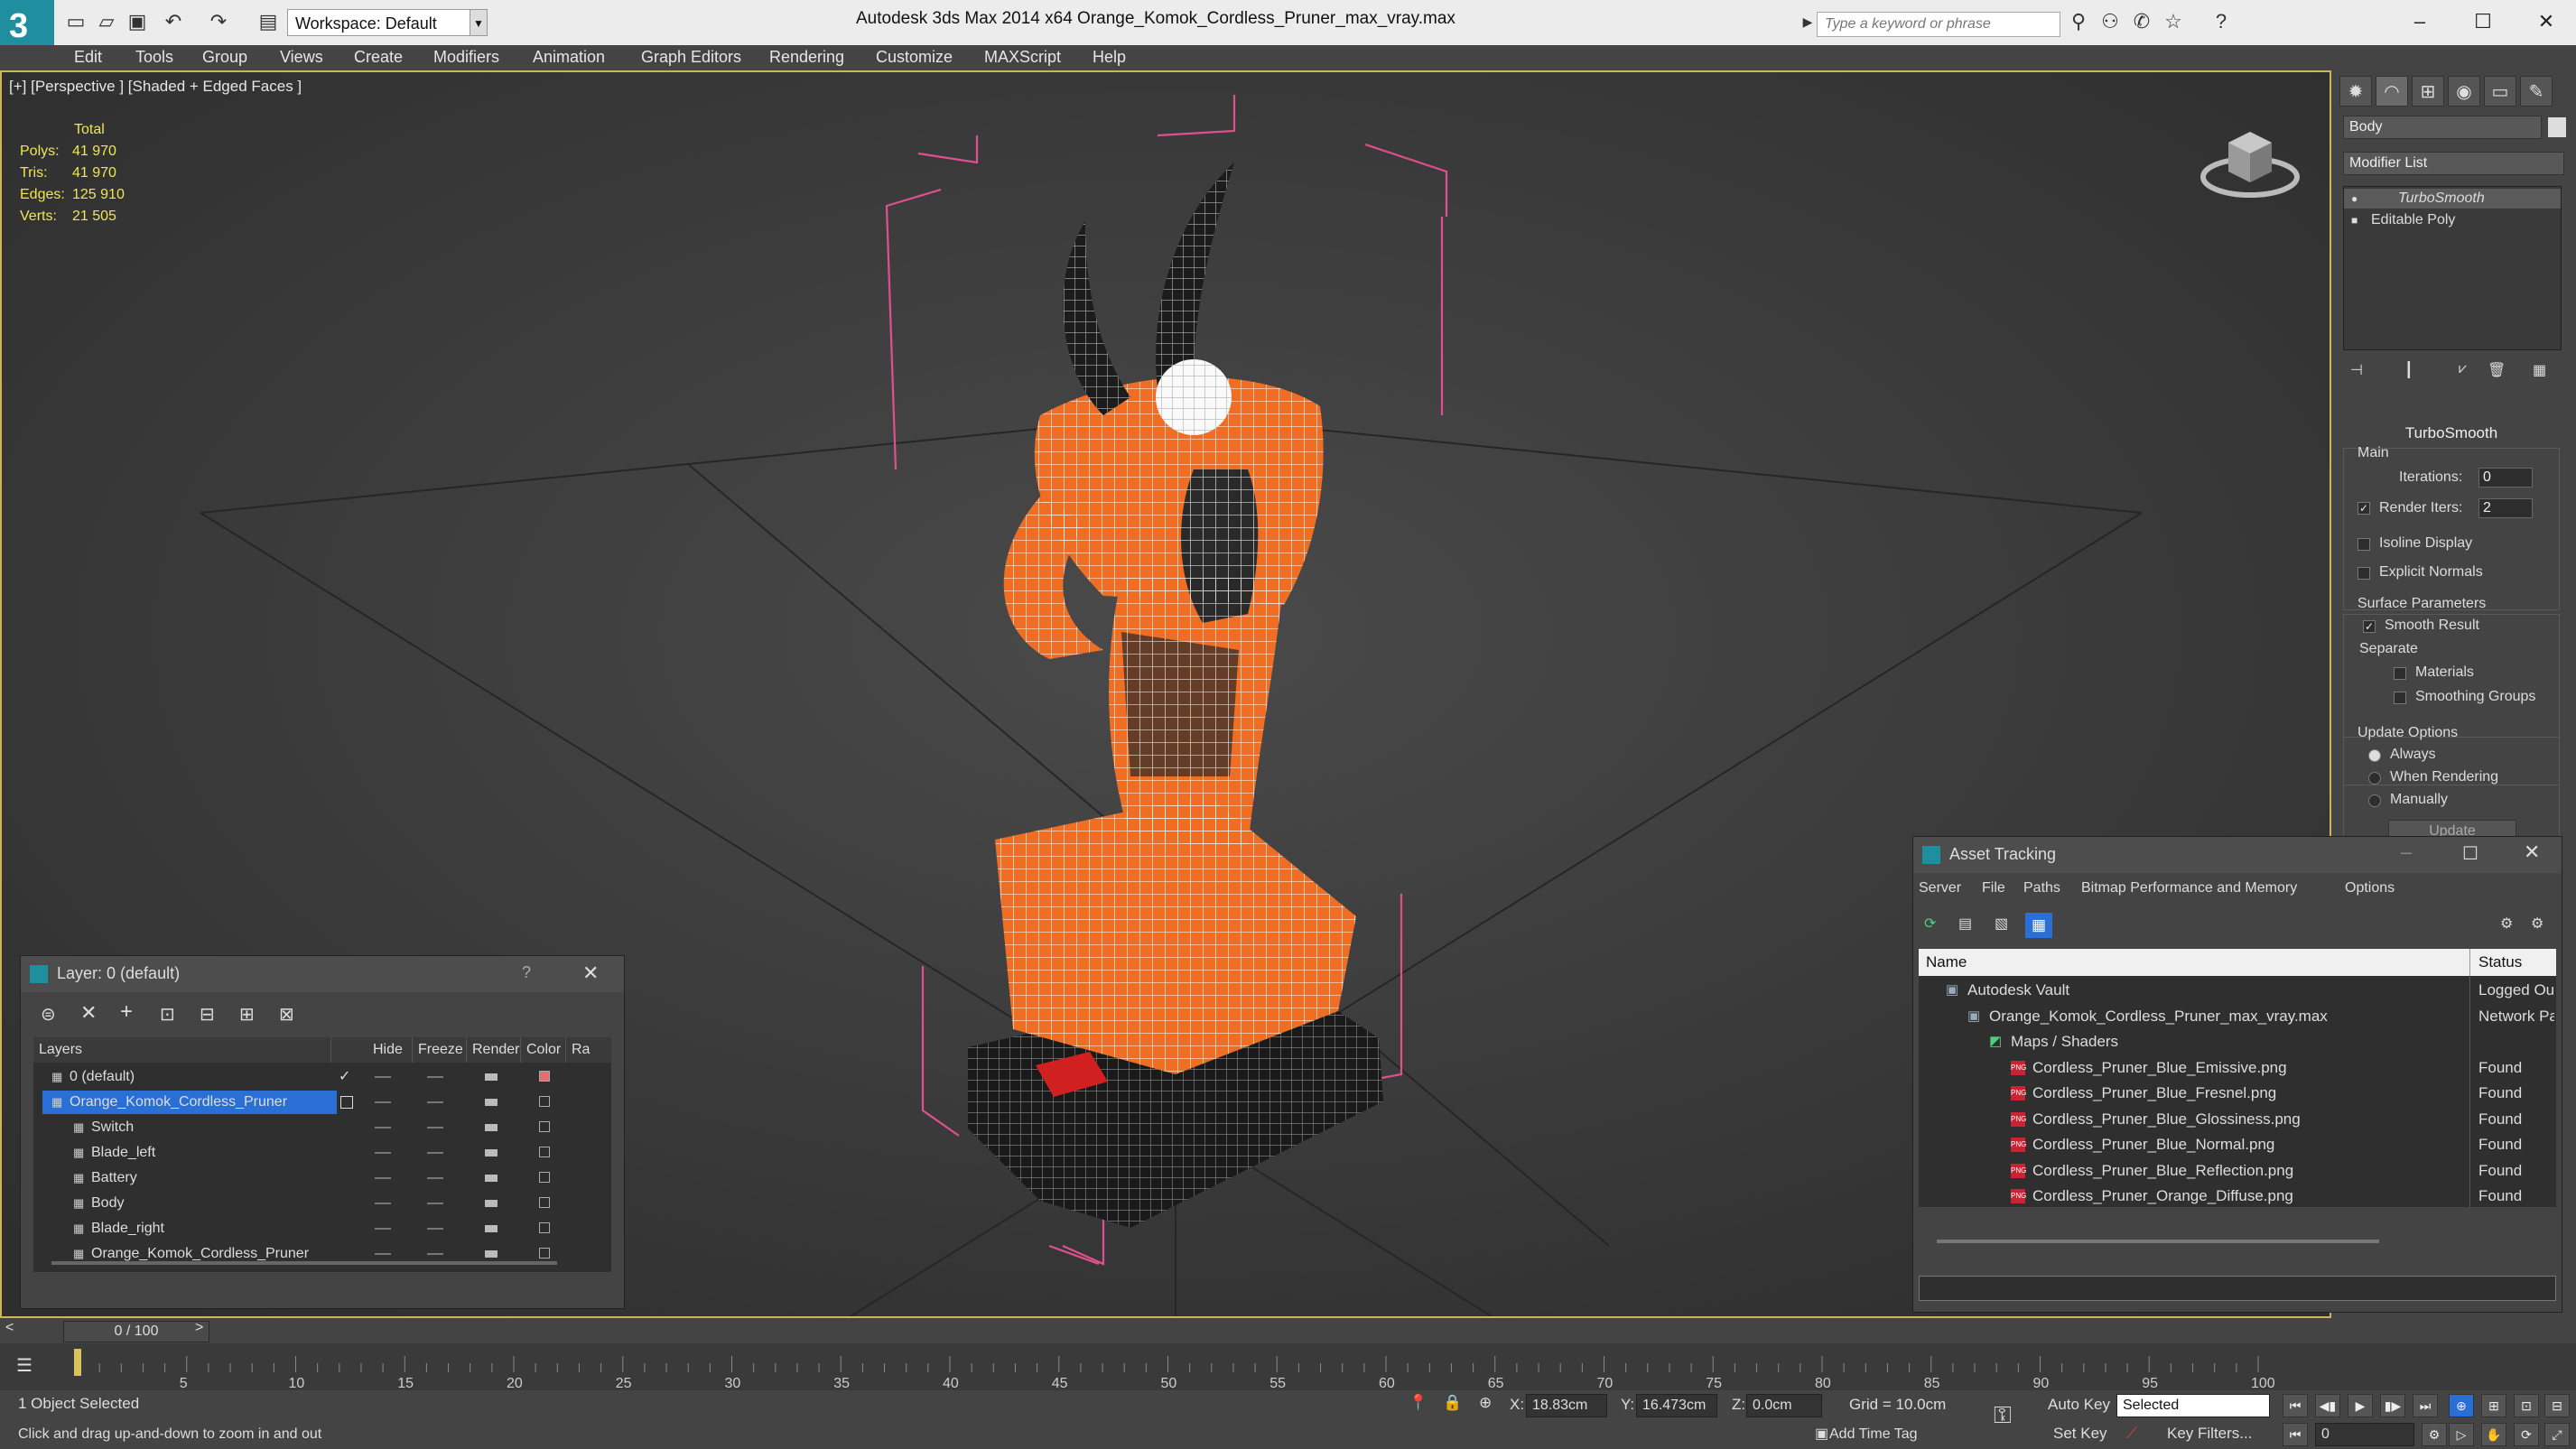 This screenshot has height=1449, width=2576. Describe the element at coordinates (2363, 544) in the screenshot. I see `isoline-display-checkbox` at that location.